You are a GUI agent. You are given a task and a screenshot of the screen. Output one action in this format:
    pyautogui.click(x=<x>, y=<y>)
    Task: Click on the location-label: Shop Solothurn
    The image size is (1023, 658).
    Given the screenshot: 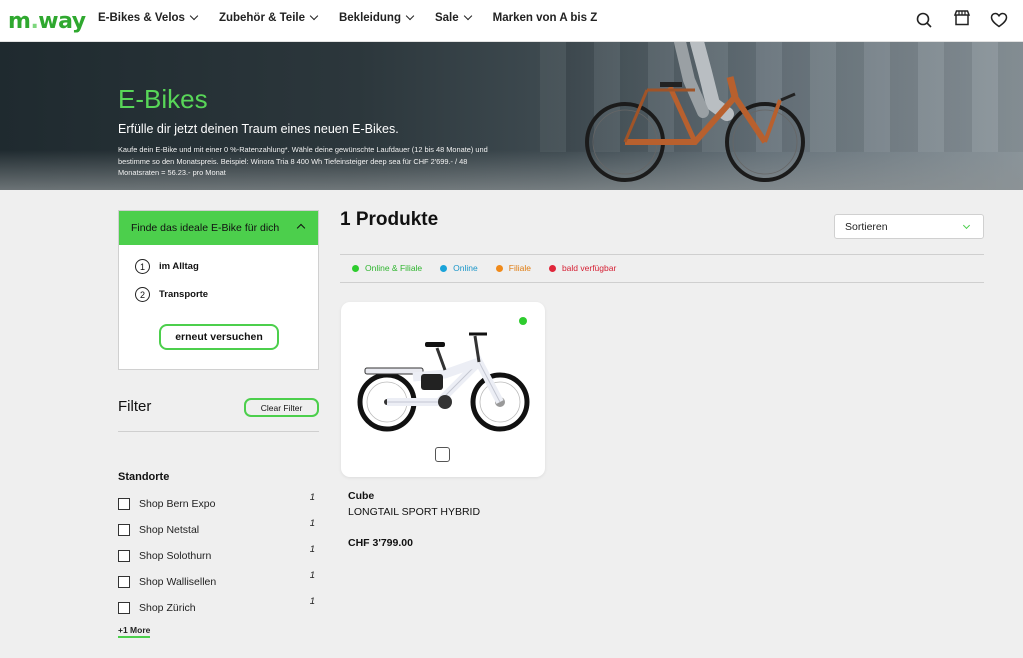 What is the action you would take?
    pyautogui.click(x=175, y=556)
    